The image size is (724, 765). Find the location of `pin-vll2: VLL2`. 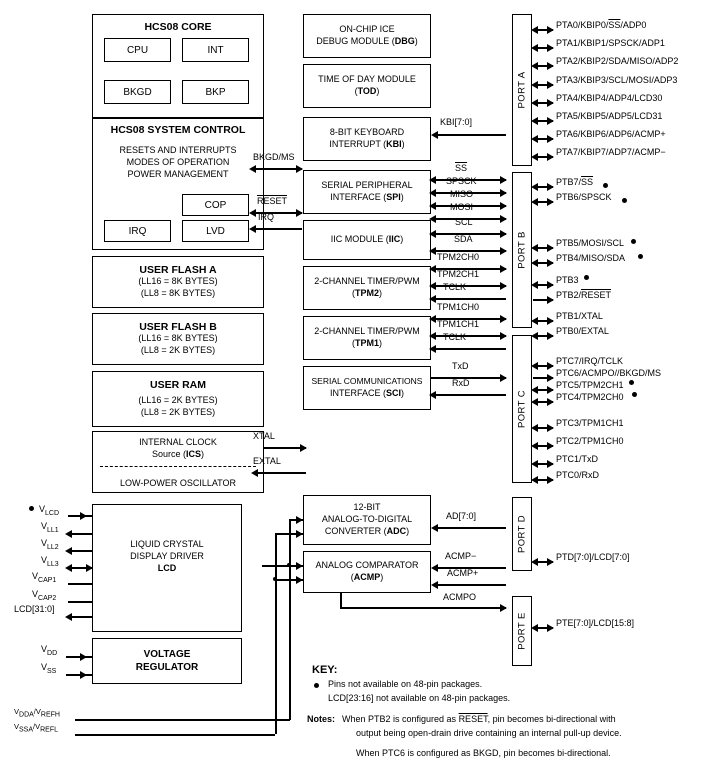

pin-vll2: VLL2 is located at coordinates (50, 544).